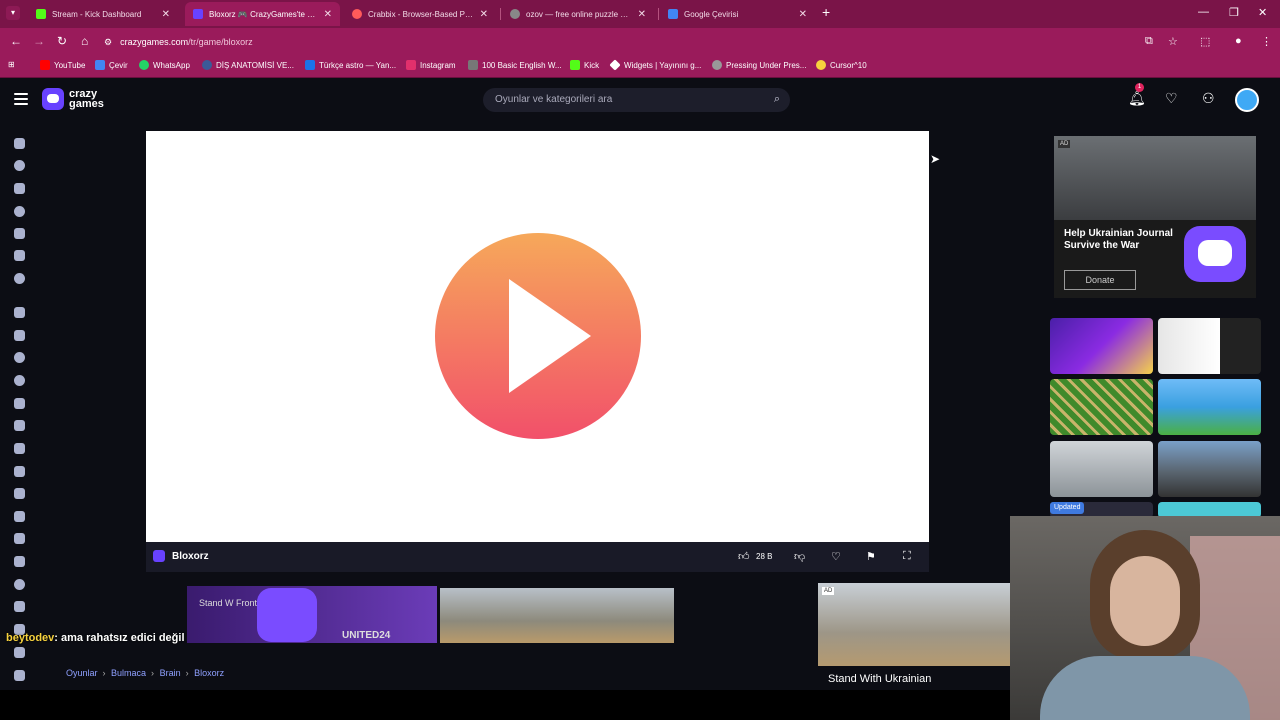 The width and height of the screenshot is (1280, 720). I want to click on multiplayer-icon, so click(19, 278).